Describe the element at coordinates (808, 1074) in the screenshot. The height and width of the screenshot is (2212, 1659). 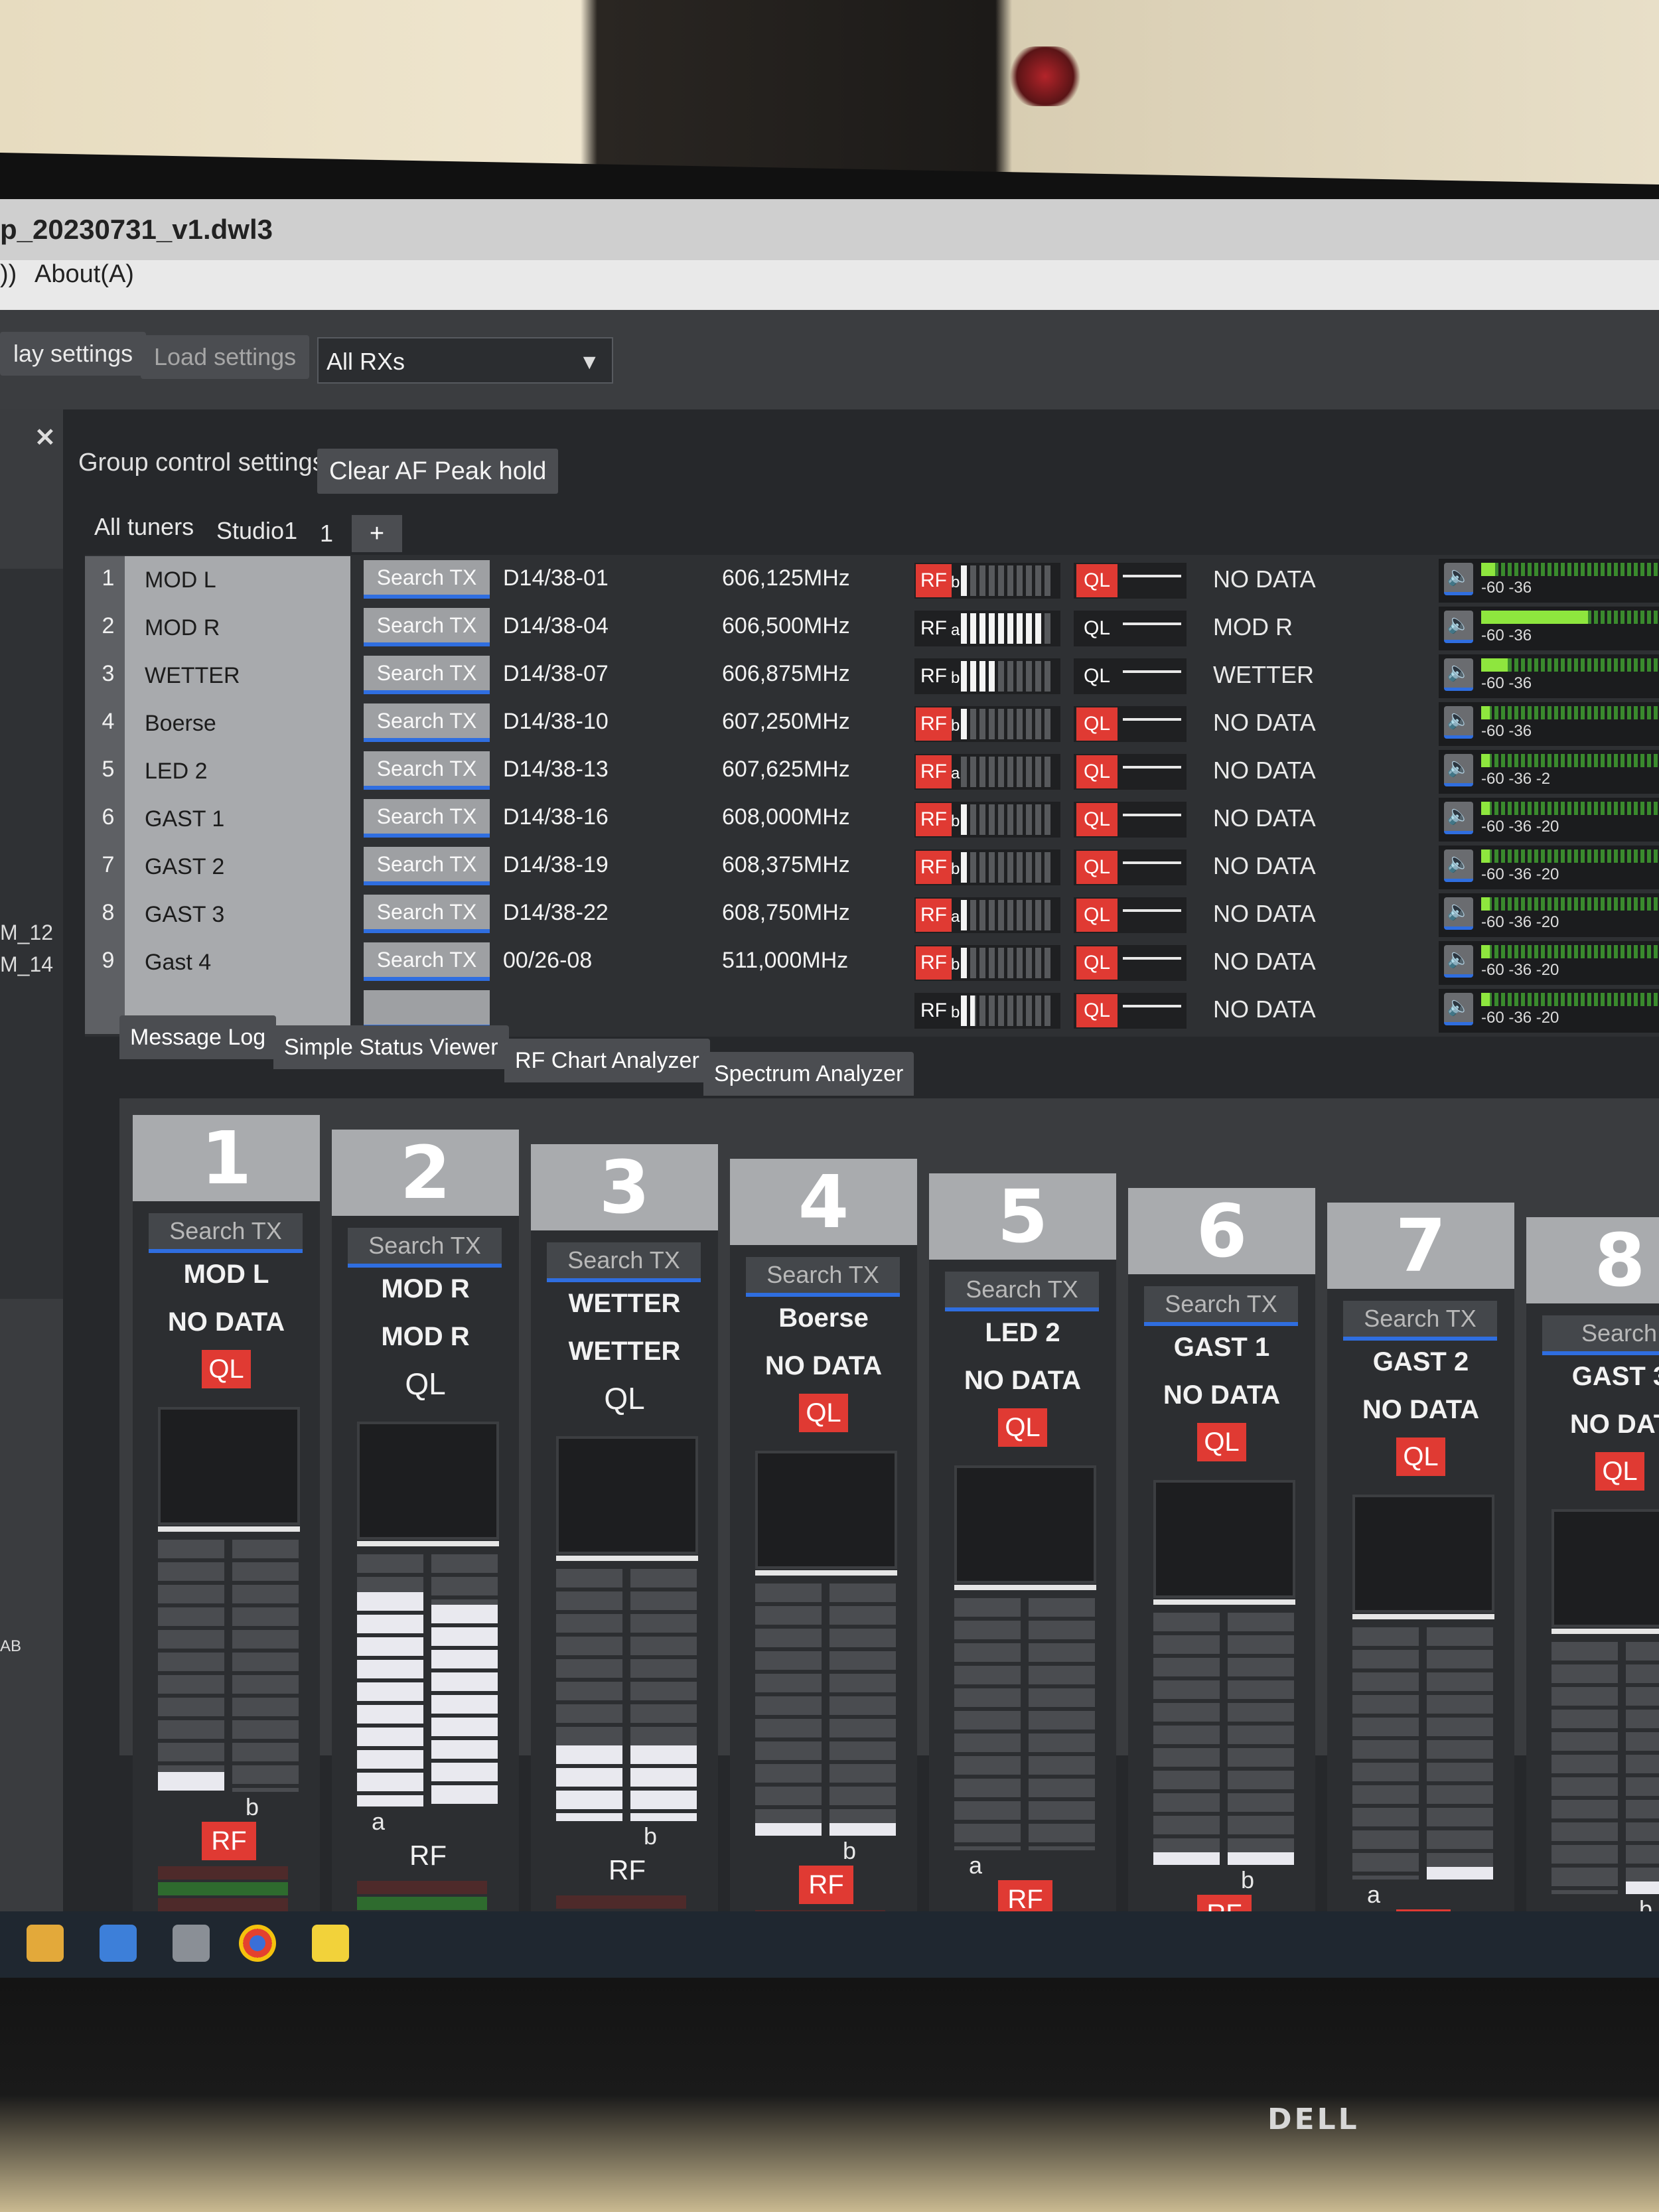
I see `tab-spectrum-analyzer: Spectrum Analyzer` at that location.